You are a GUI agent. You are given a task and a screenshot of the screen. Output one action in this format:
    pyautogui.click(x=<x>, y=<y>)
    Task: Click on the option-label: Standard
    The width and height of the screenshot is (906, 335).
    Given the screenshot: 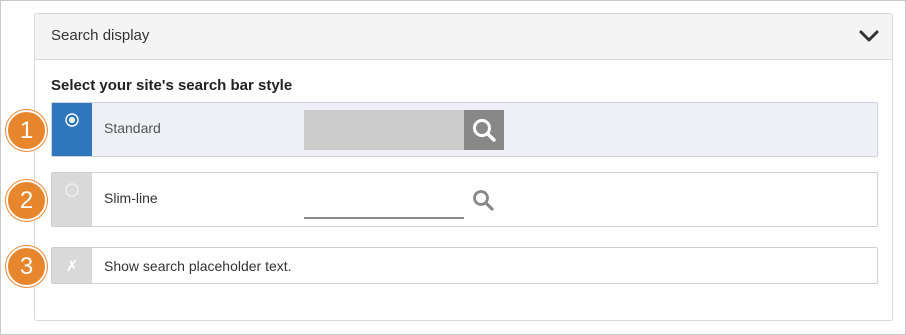 What is the action you would take?
    pyautogui.click(x=132, y=128)
    